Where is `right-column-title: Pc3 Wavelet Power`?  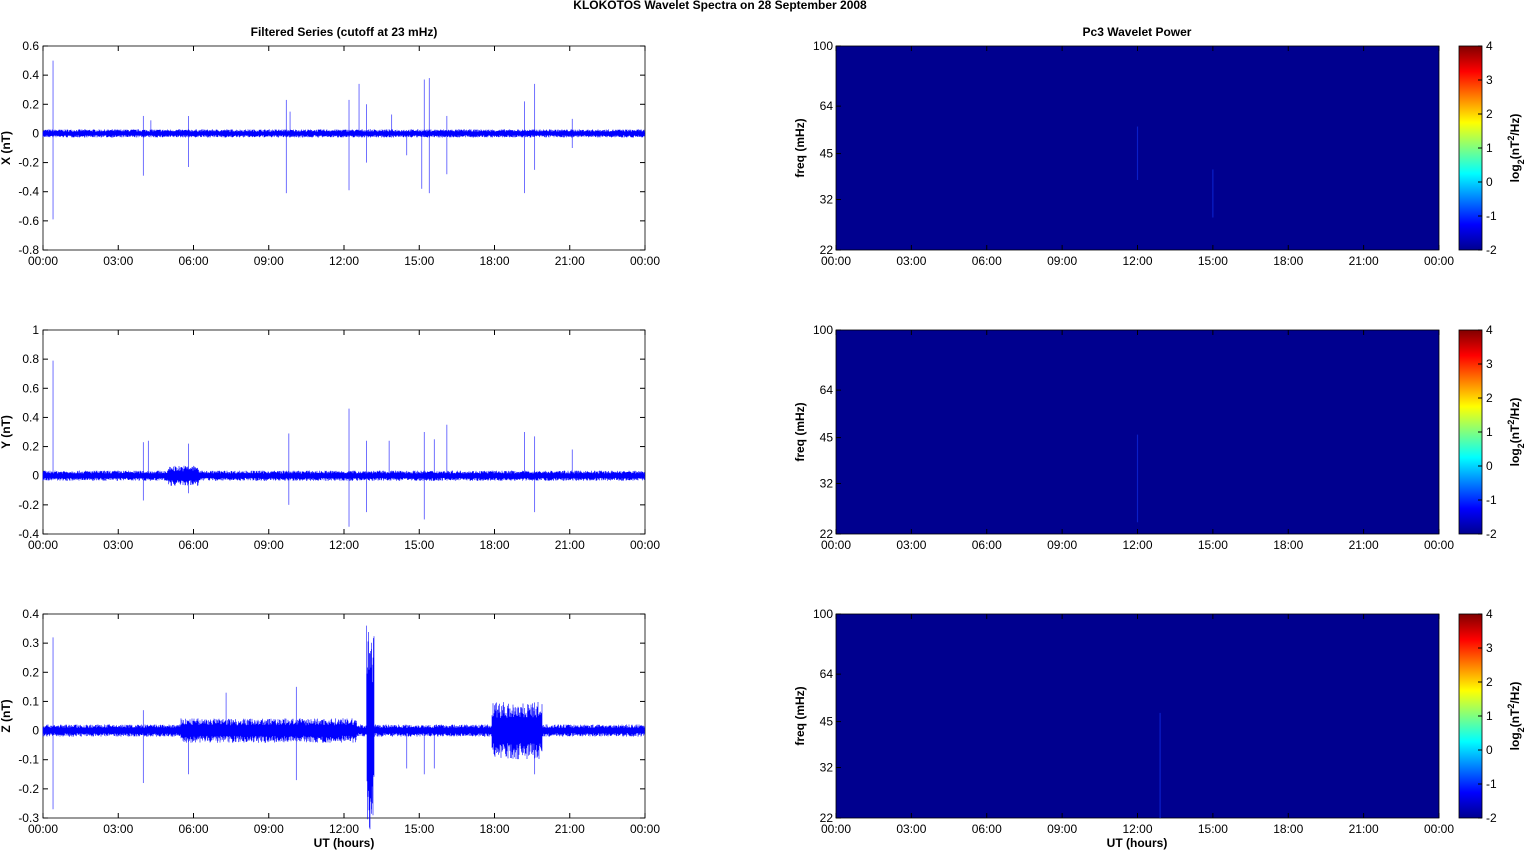
right-column-title: Pc3 Wavelet Power is located at coordinates (1137, 32).